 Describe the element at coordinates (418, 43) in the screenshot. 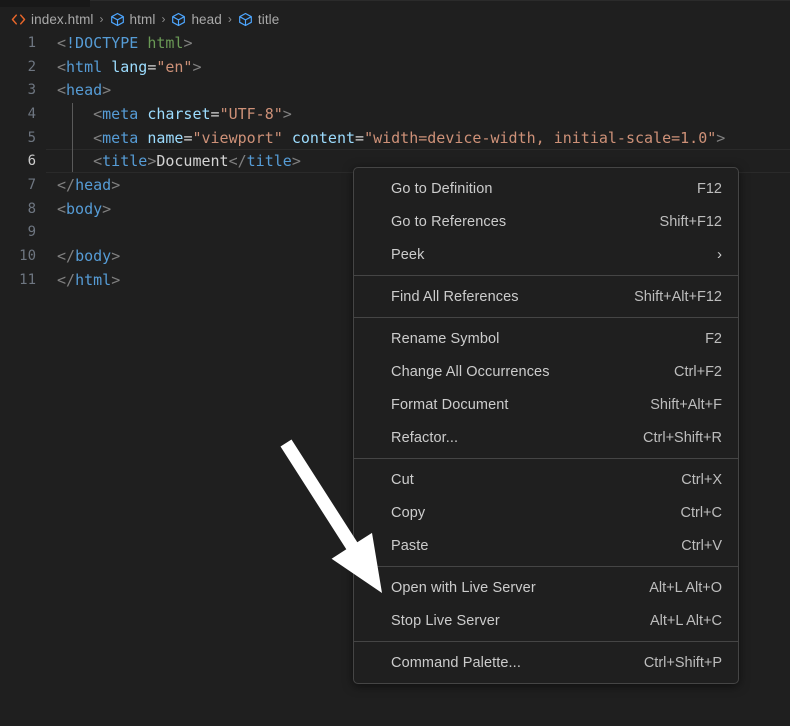

I see `code-line-content: <!DOCTYPE html>` at that location.